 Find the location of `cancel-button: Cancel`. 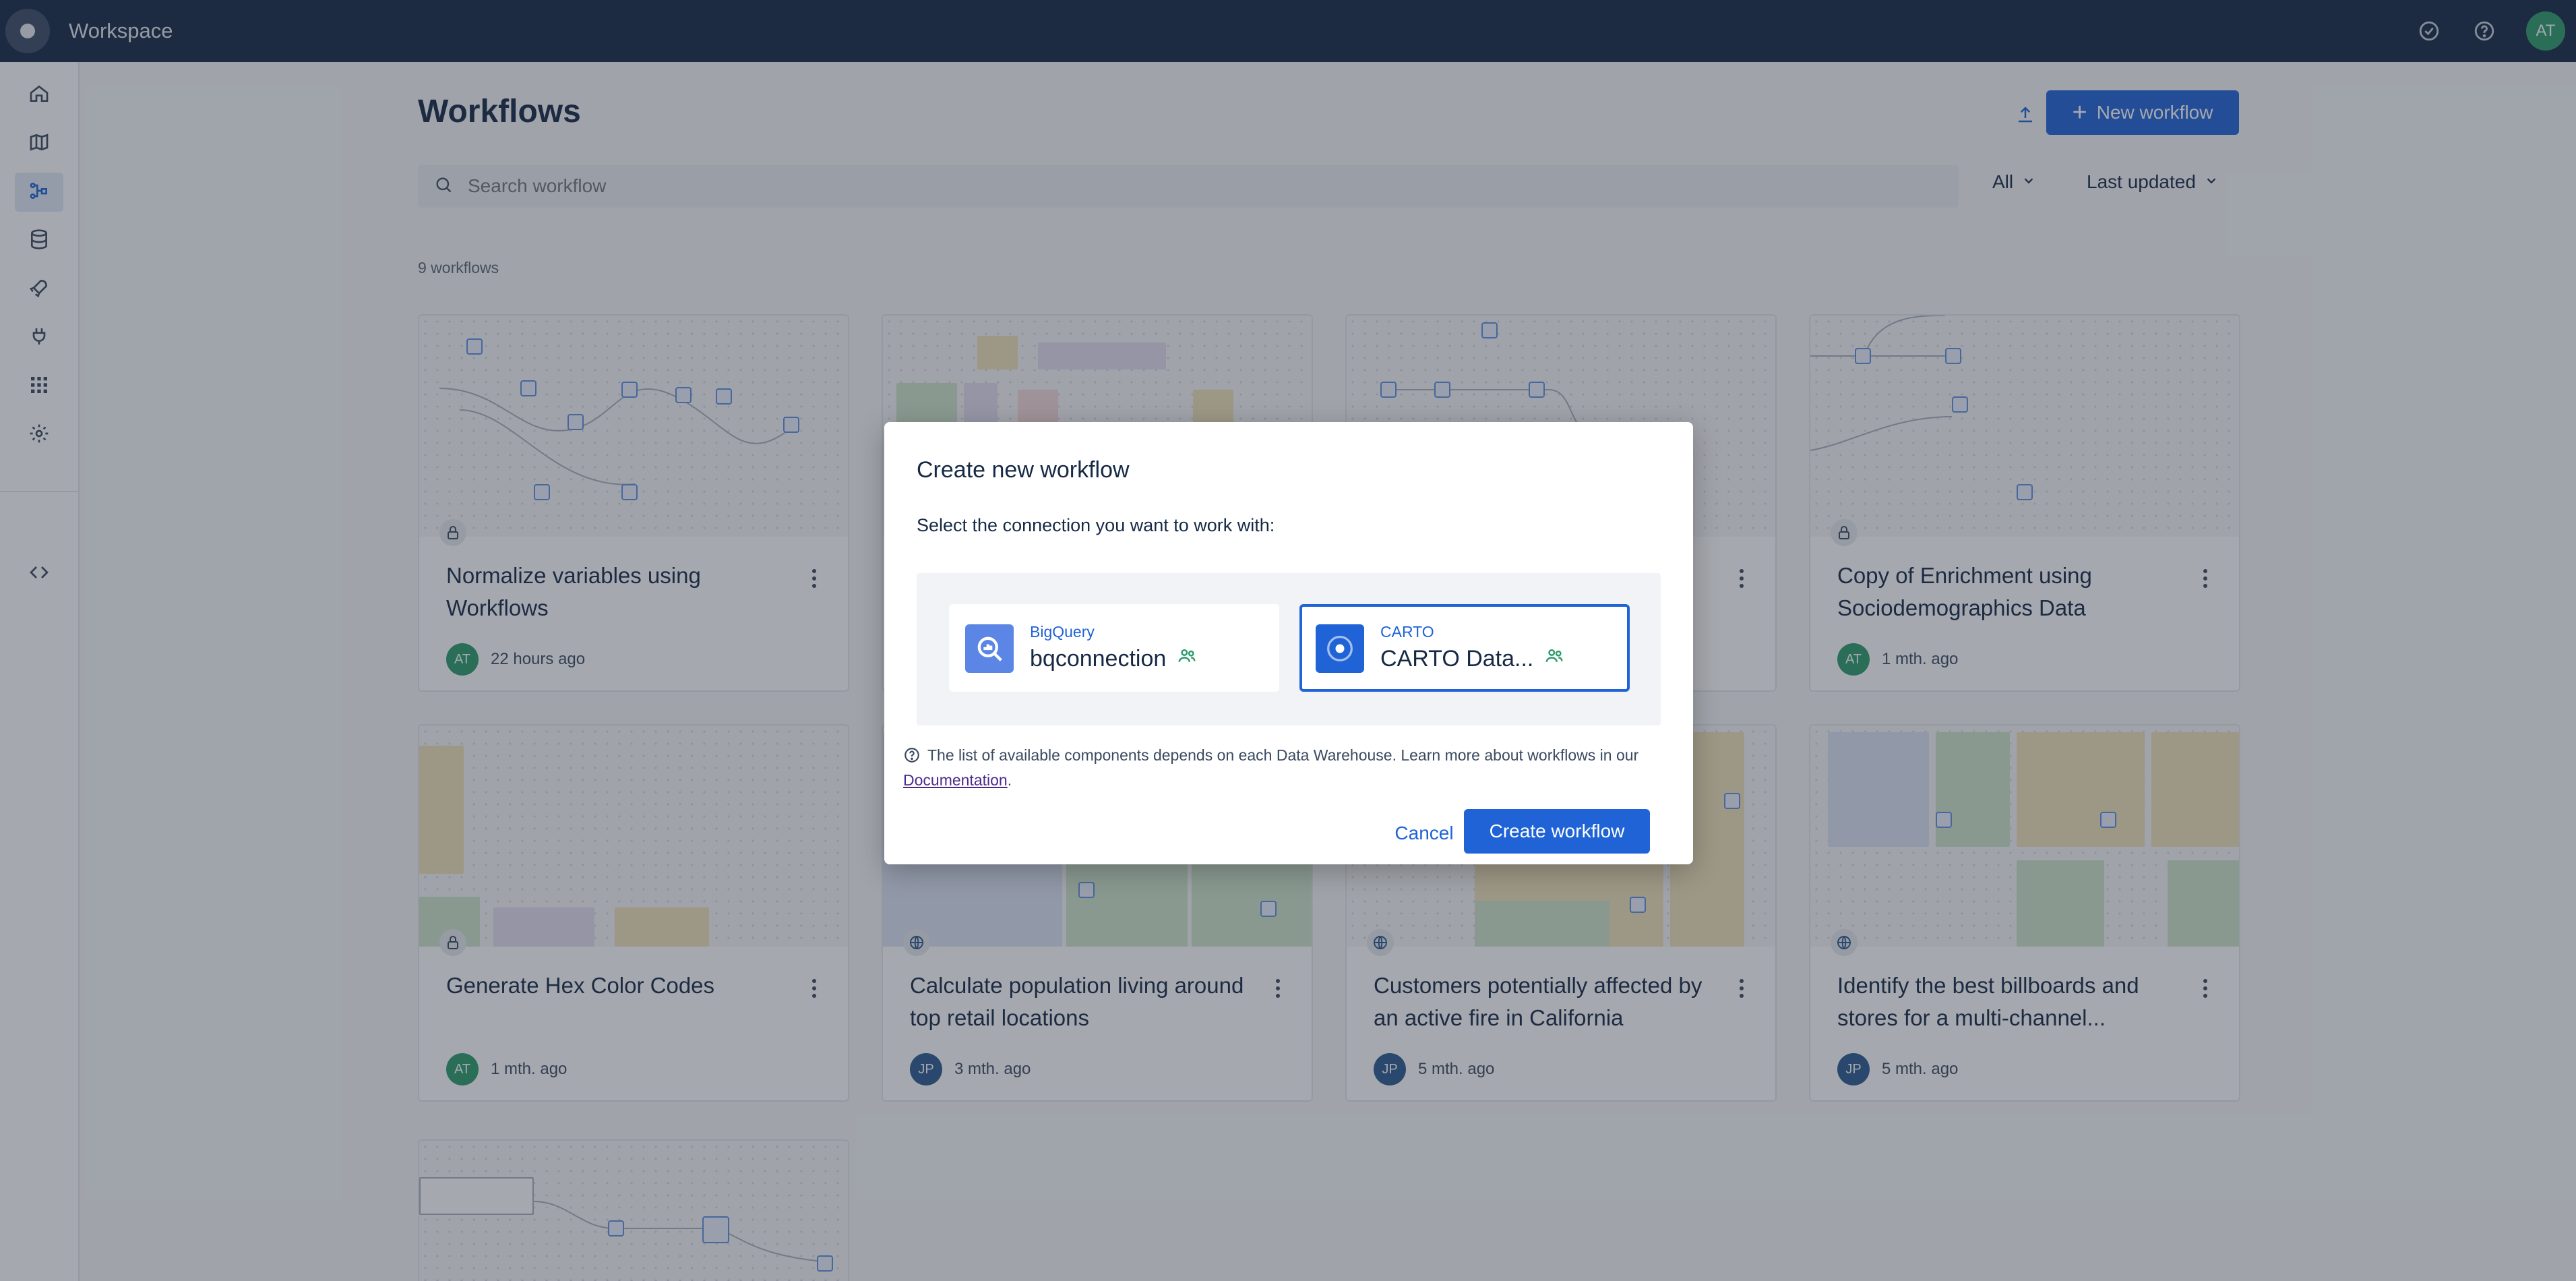

cancel-button: Cancel is located at coordinates (1424, 833).